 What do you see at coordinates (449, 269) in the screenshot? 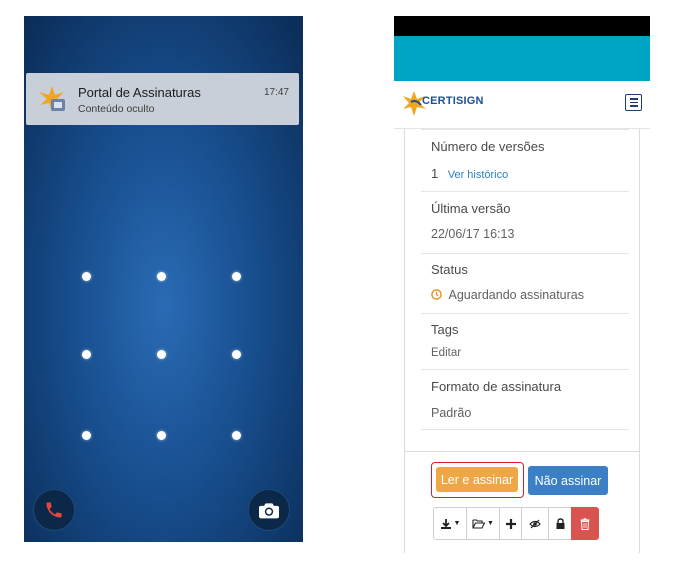
I see `status-label: Status` at bounding box center [449, 269].